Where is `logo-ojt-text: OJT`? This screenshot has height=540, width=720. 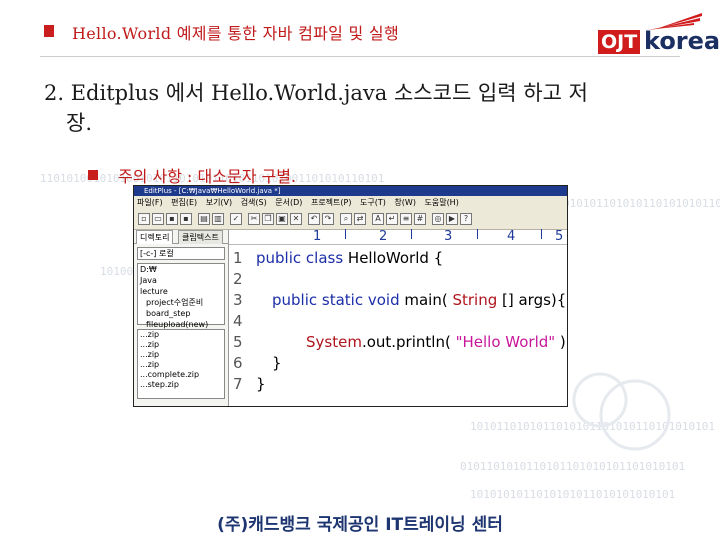 logo-ojt-text: OJT is located at coordinates (619, 42).